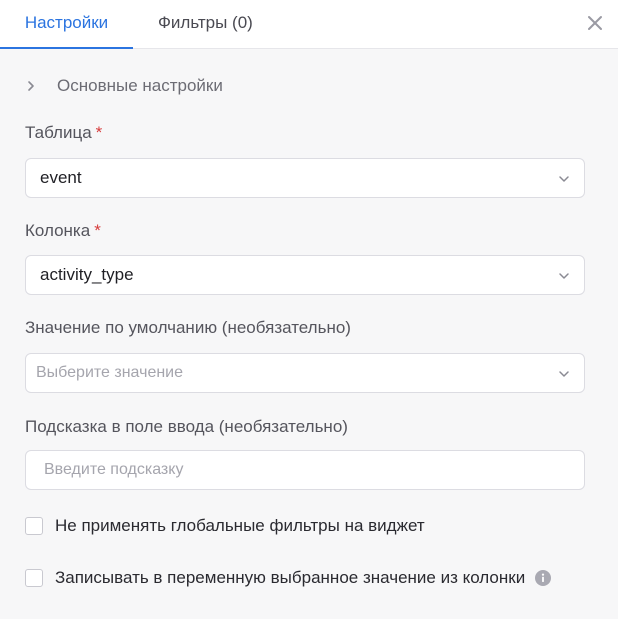  What do you see at coordinates (188, 327) in the screenshot?
I see `default-value-label: Значение по умолчанию (необязательно)` at bounding box center [188, 327].